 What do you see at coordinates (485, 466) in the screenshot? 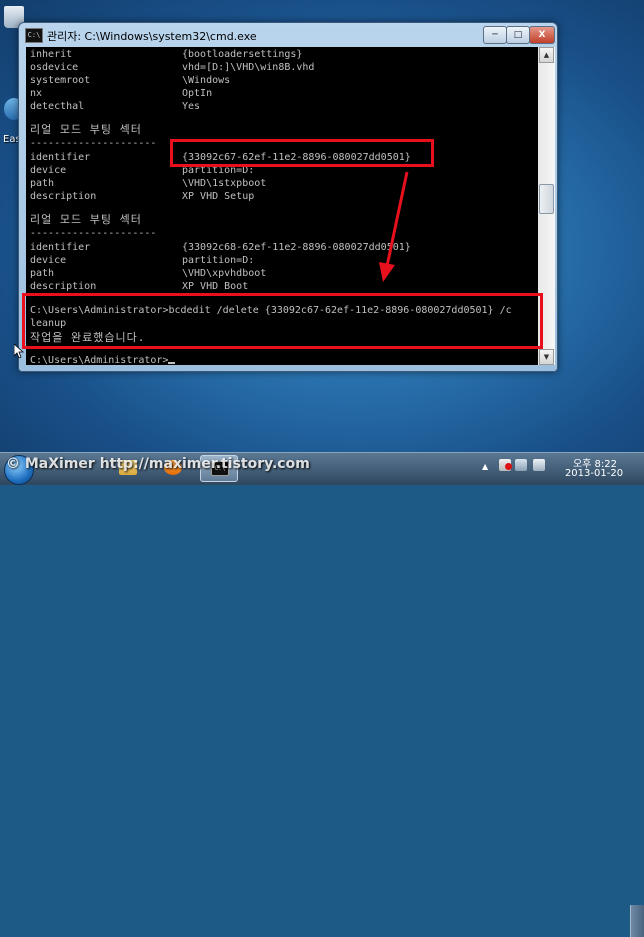
I see `show-hidden-icons-button: ▲` at bounding box center [485, 466].